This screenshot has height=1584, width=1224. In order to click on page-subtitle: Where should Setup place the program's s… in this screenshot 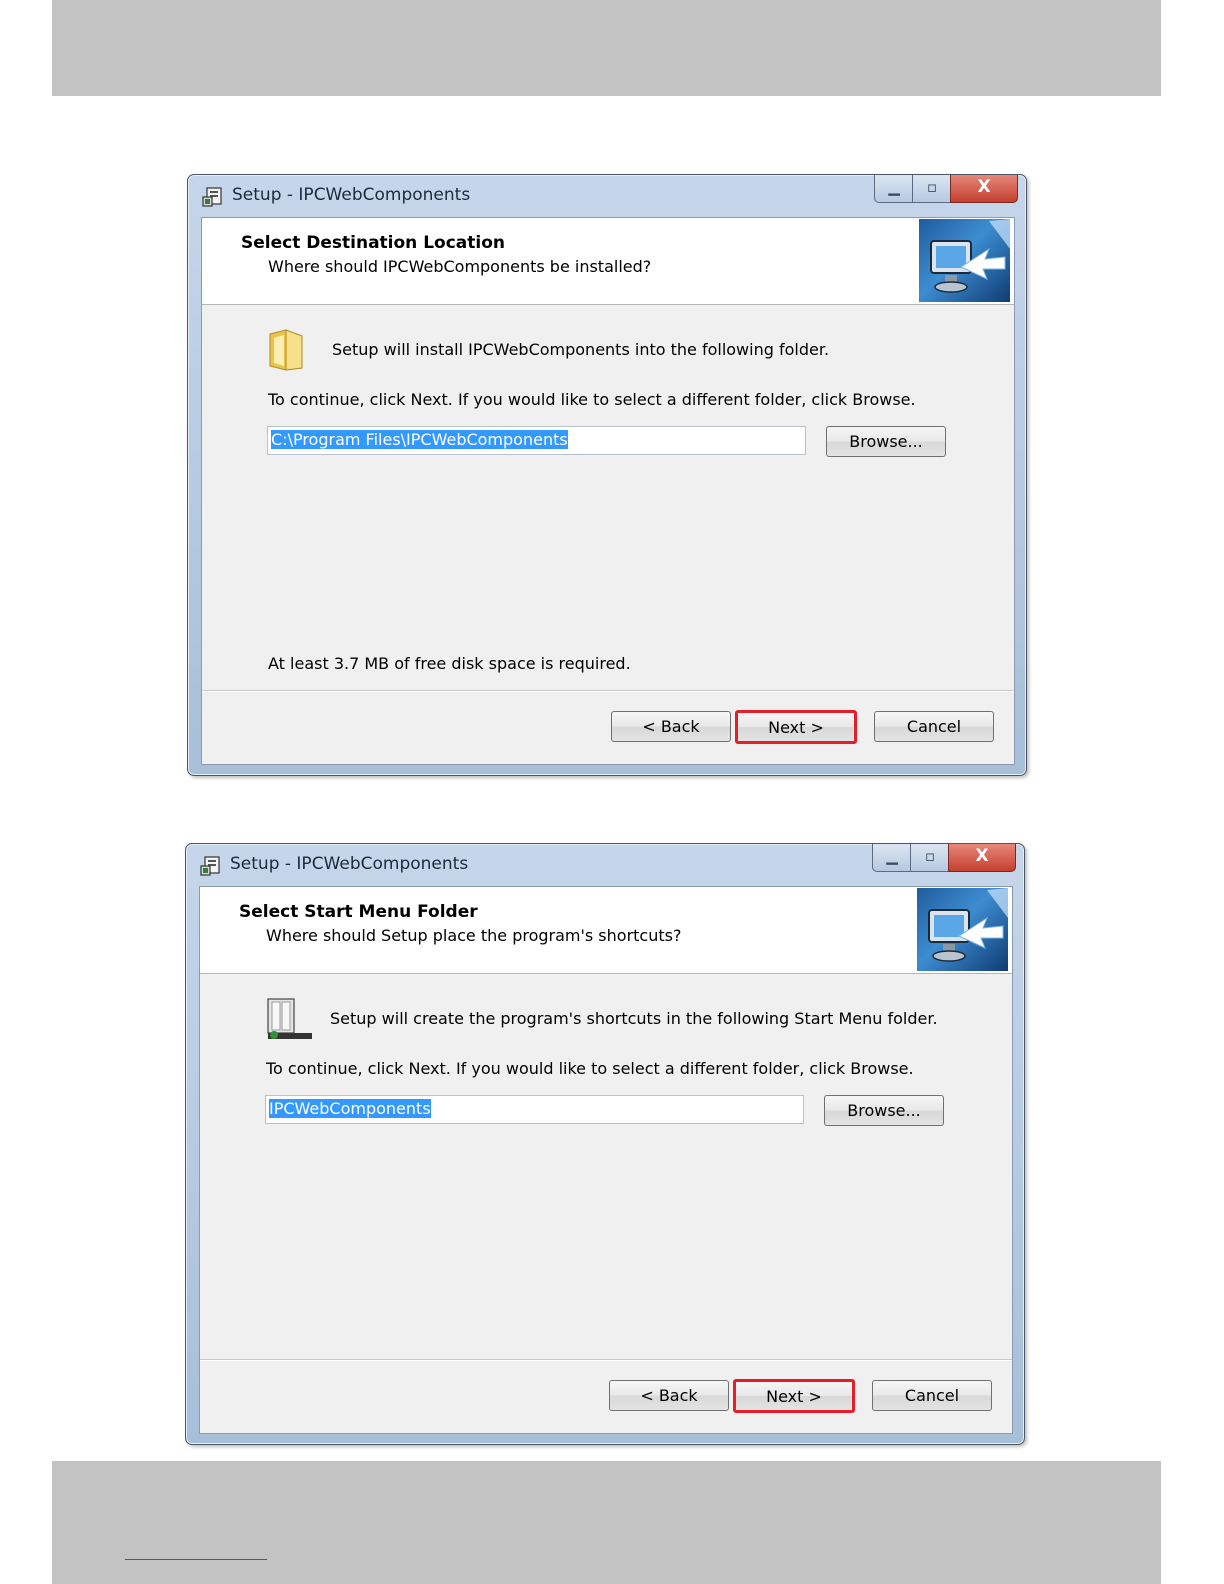, I will do `click(474, 935)`.